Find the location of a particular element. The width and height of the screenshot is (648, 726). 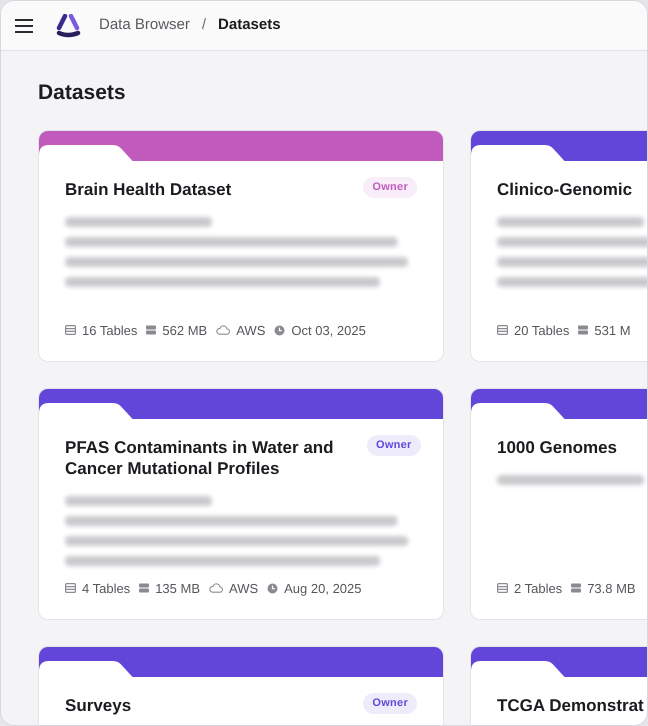

dataset-title: TCGA Demonstrat is located at coordinates (570, 705).